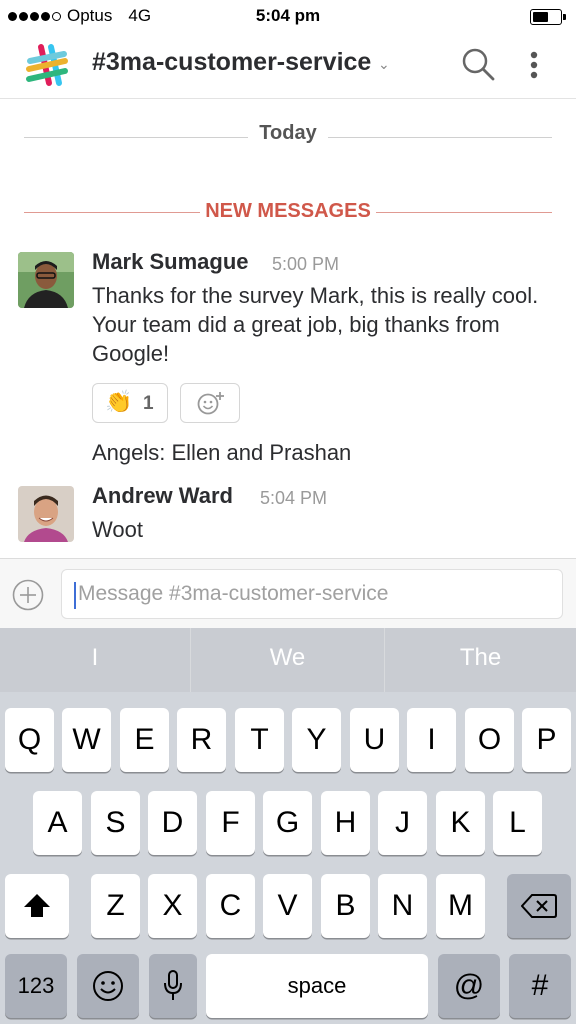  What do you see at coordinates (201, 740) in the screenshot?
I see `key-r: R` at bounding box center [201, 740].